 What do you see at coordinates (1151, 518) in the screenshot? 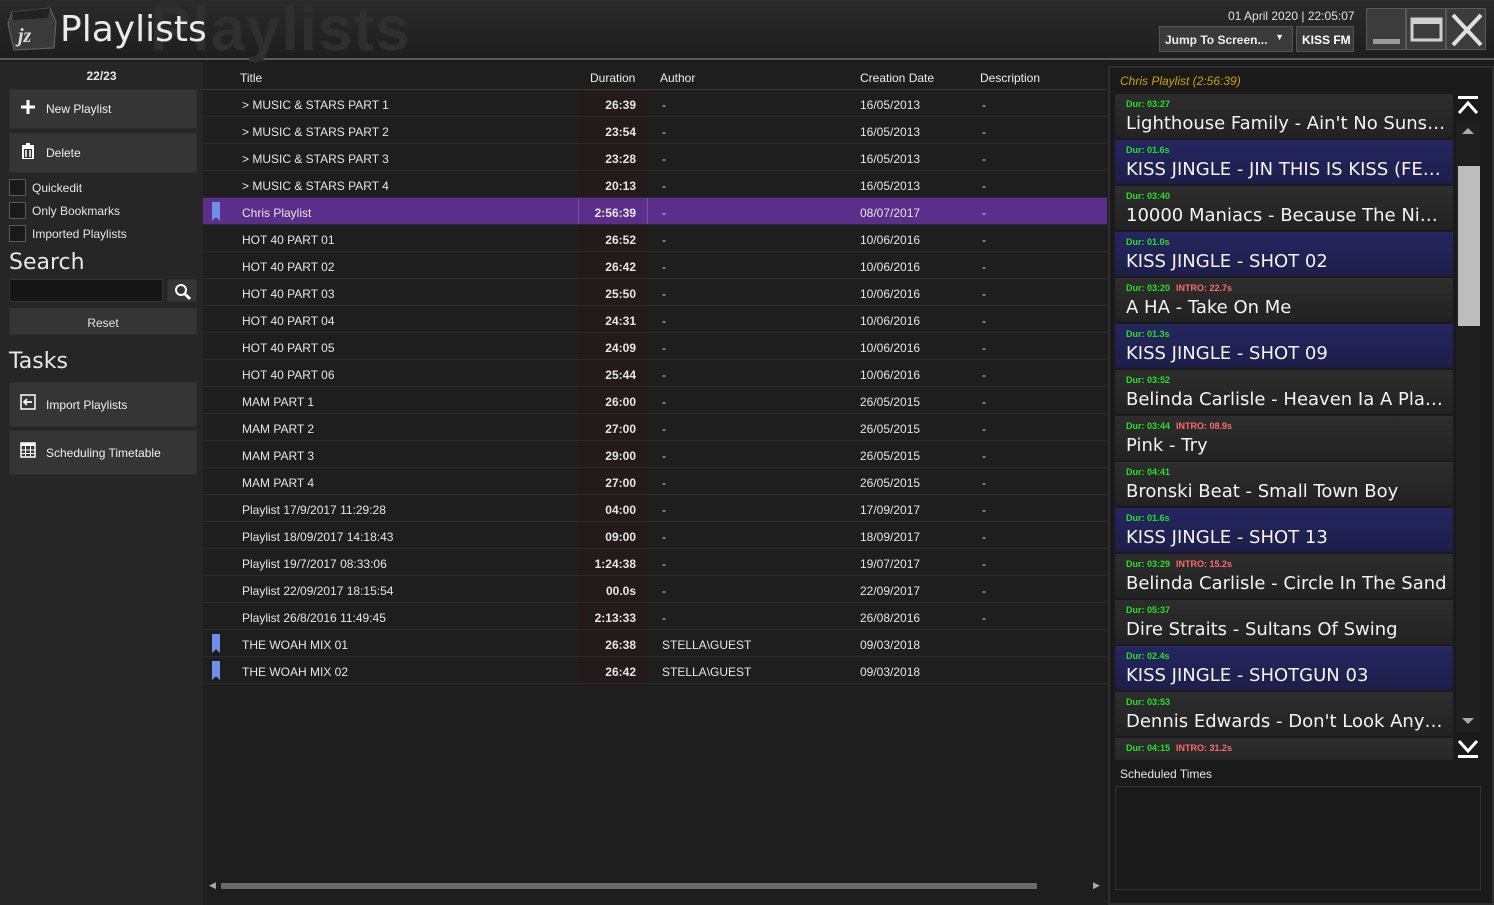
I see `track-meta: Dur: 01.6s` at bounding box center [1151, 518].